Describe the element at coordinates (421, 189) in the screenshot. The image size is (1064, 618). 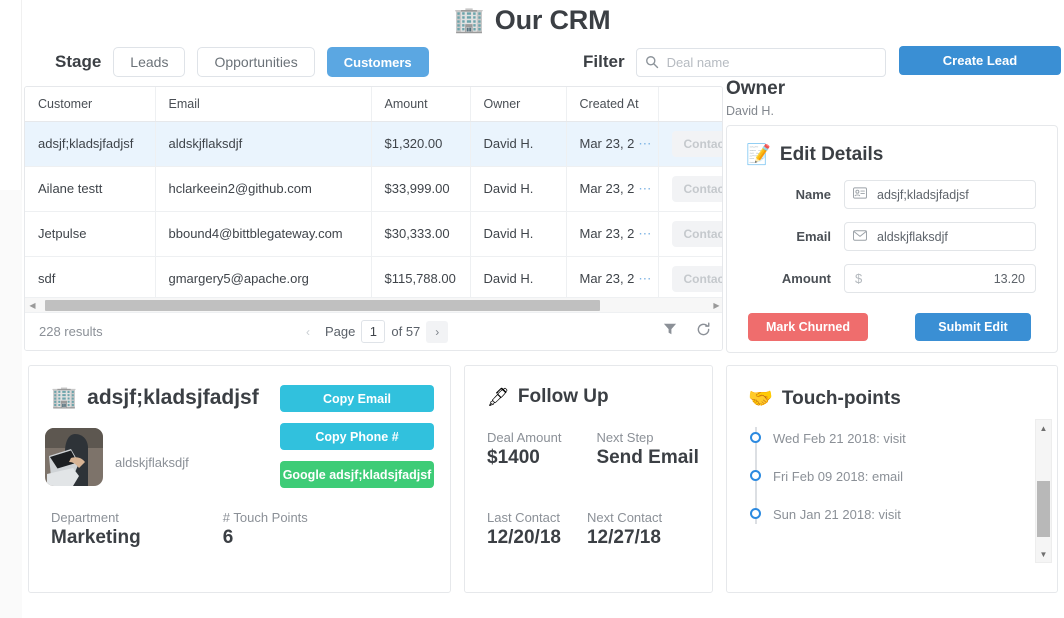
I see `cell-amount: $33,999.00` at that location.